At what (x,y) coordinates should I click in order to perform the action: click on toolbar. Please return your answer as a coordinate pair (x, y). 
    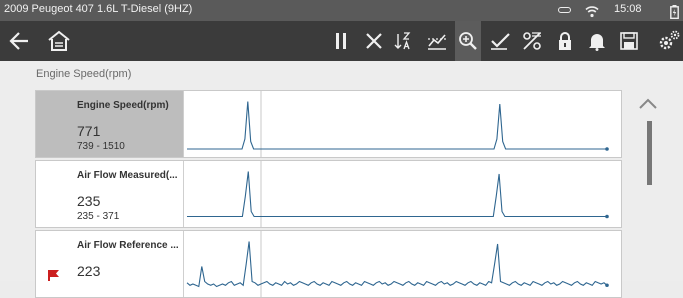
    Looking at the image, I should click on (341, 41).